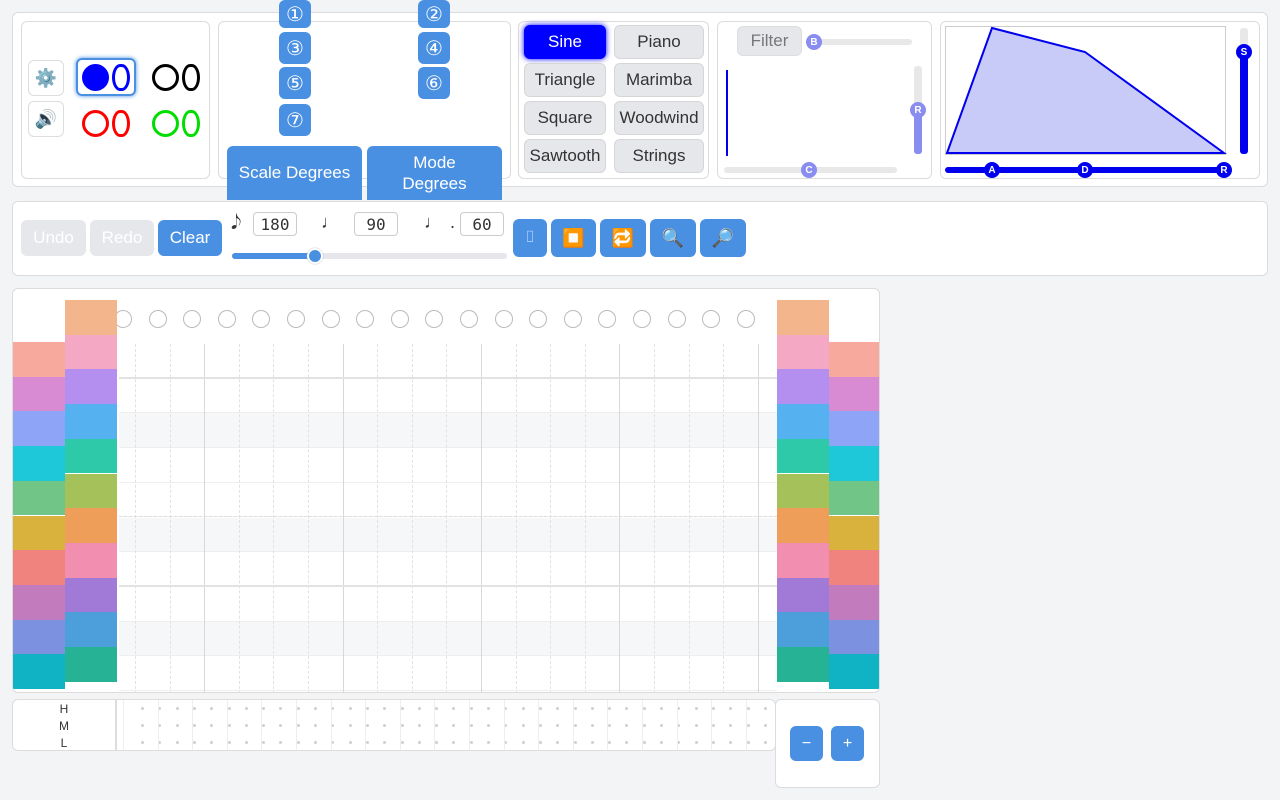 This screenshot has width=1280, height=800. What do you see at coordinates (122, 238) in the screenshot?
I see `redo-button: Redo` at bounding box center [122, 238].